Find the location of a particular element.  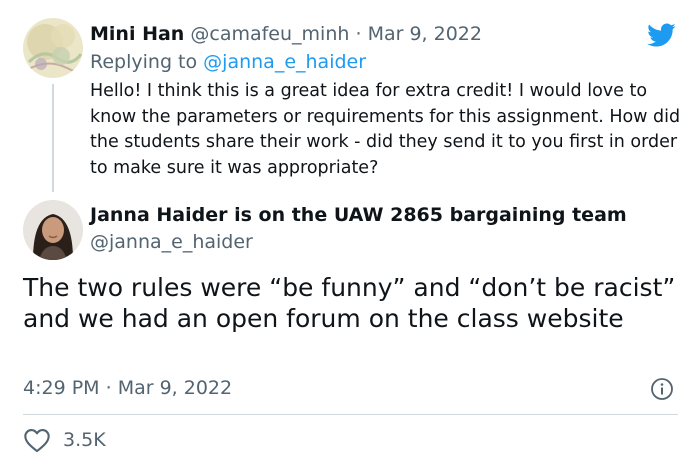

main-tweet-date: Mar 9, 2022 is located at coordinates (175, 388).